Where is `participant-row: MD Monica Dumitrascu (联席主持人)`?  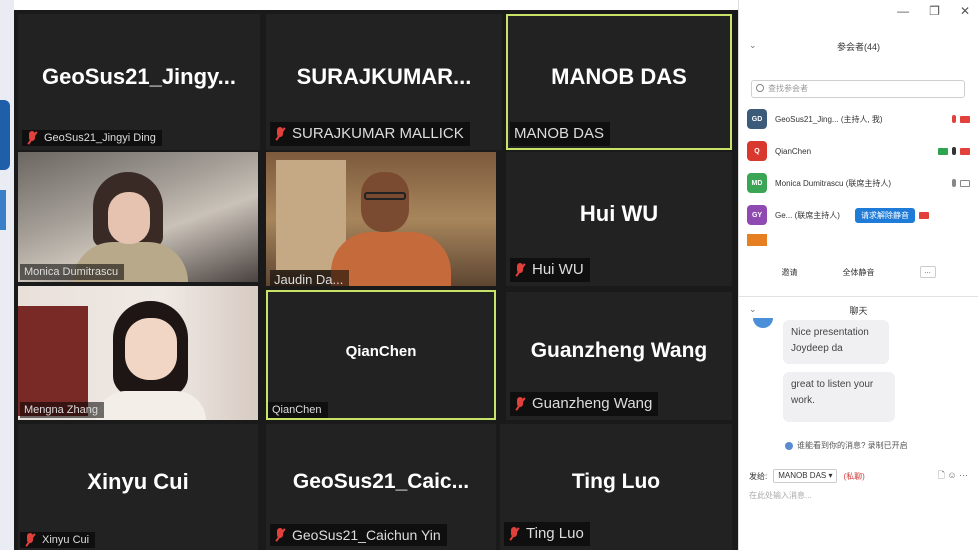
participant-row: MD Monica Dumitrascu (联席主持人) is located at coordinates (858, 183).